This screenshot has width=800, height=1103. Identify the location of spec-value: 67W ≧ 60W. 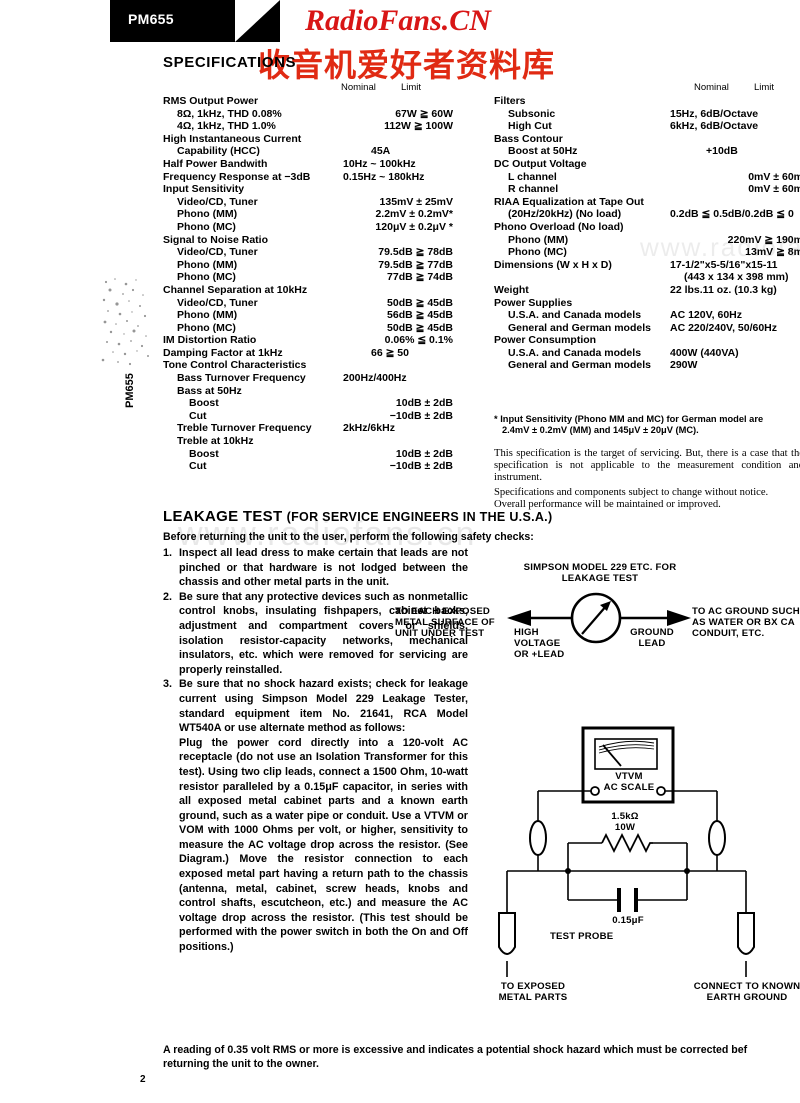
(424, 113).